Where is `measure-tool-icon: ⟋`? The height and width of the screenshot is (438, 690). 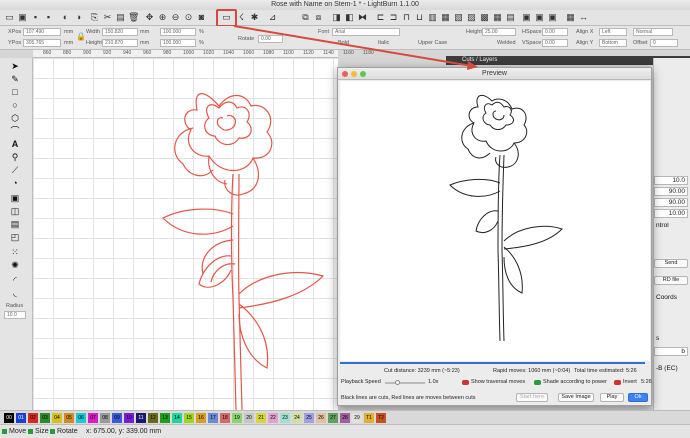 measure-tool-icon: ⟋ is located at coordinates (15, 170).